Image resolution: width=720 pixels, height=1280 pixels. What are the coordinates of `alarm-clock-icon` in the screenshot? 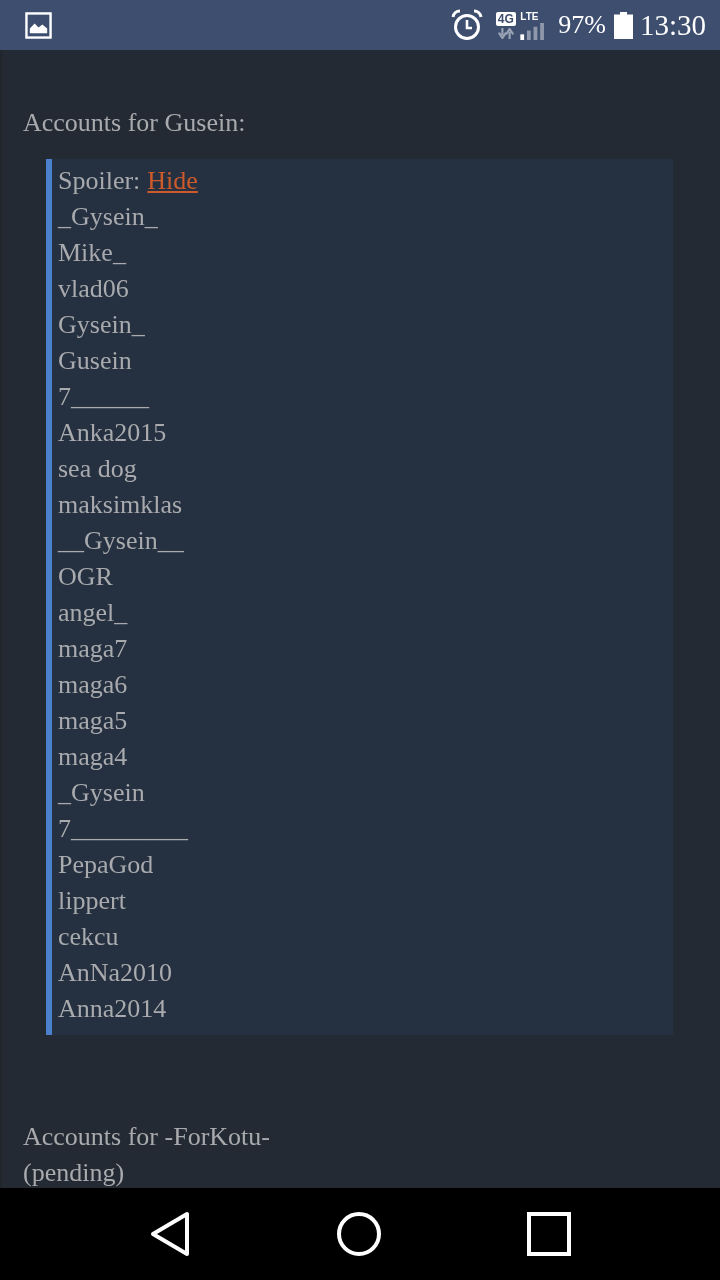 It's located at (467, 25).